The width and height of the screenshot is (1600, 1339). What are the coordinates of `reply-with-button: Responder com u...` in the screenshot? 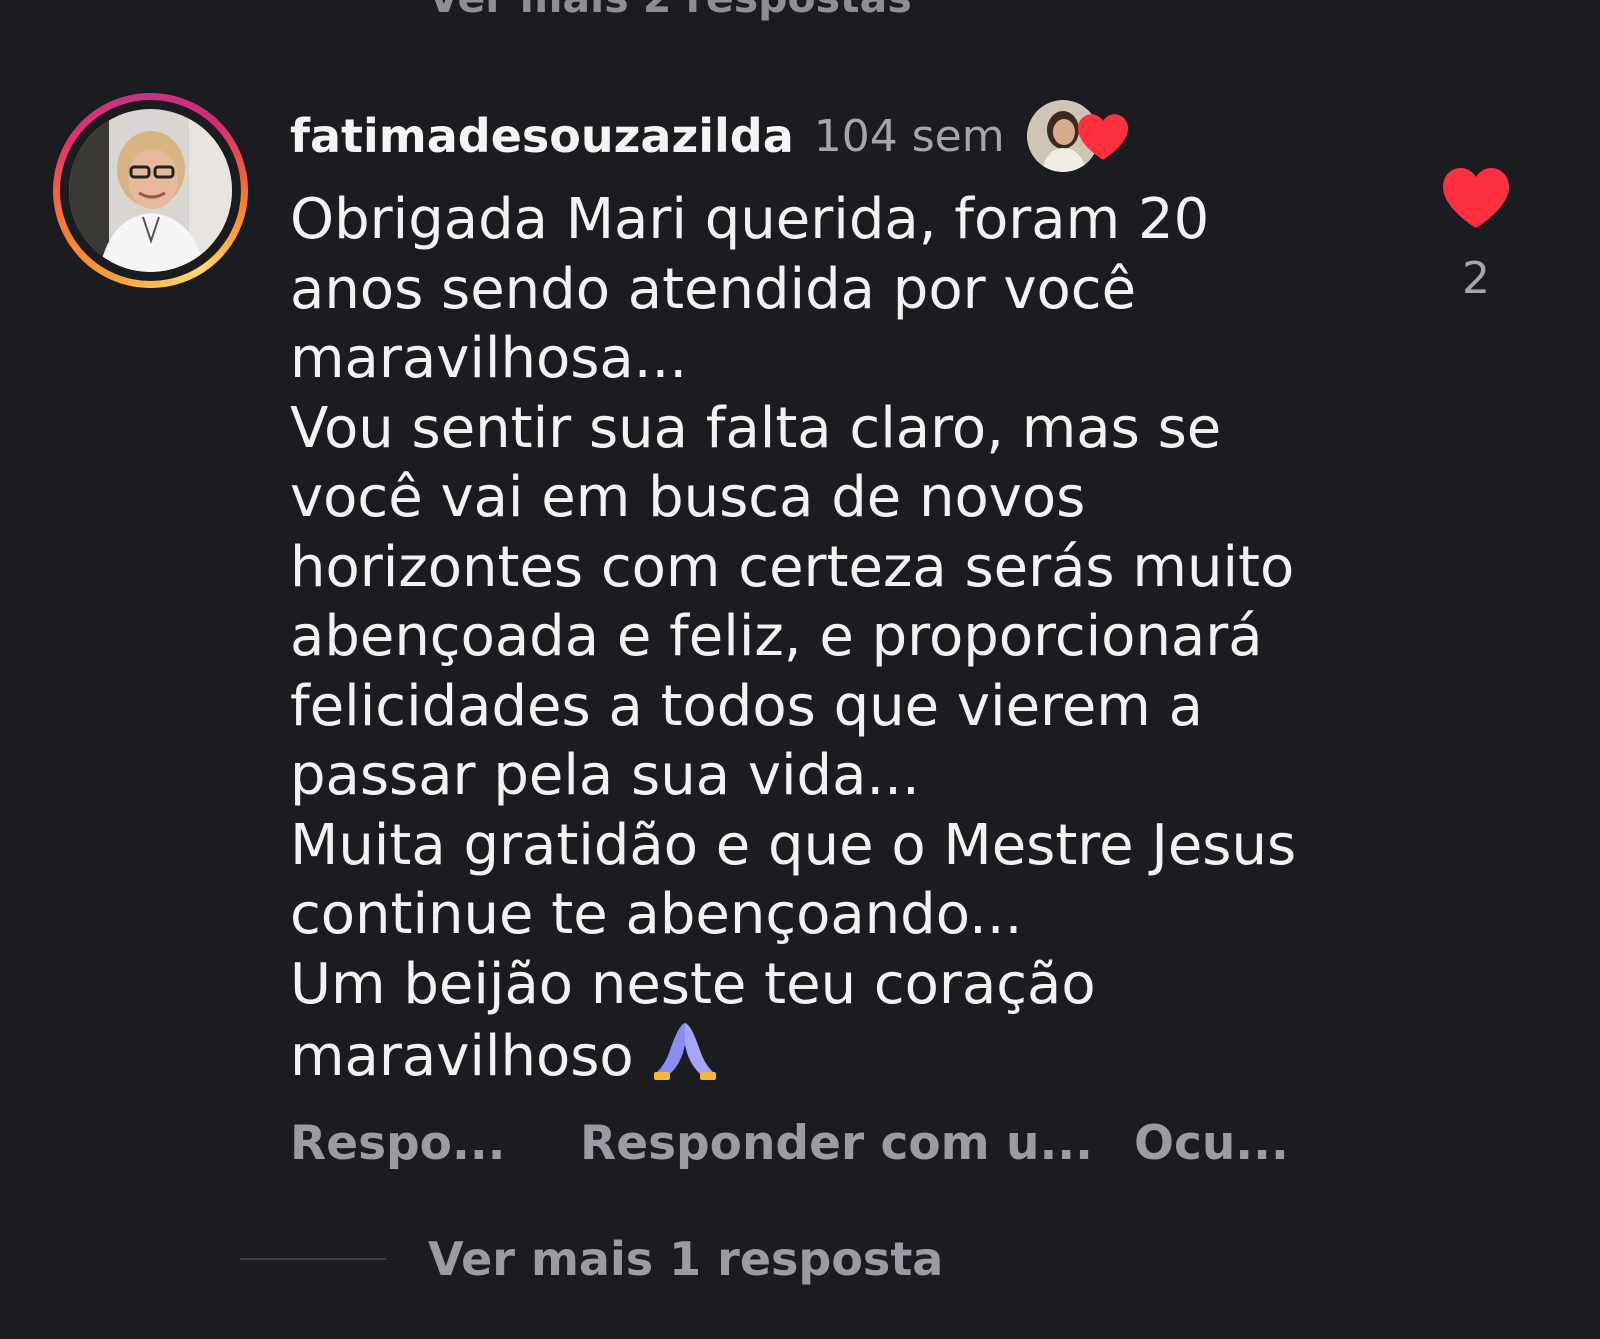 It's located at (836, 1143).